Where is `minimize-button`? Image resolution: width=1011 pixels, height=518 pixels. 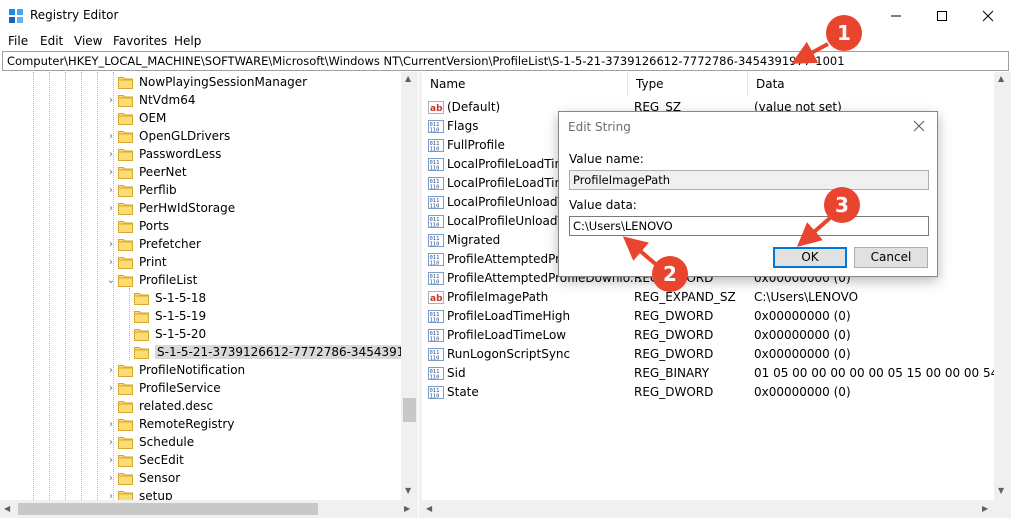
minimize-button is located at coordinates (896, 15).